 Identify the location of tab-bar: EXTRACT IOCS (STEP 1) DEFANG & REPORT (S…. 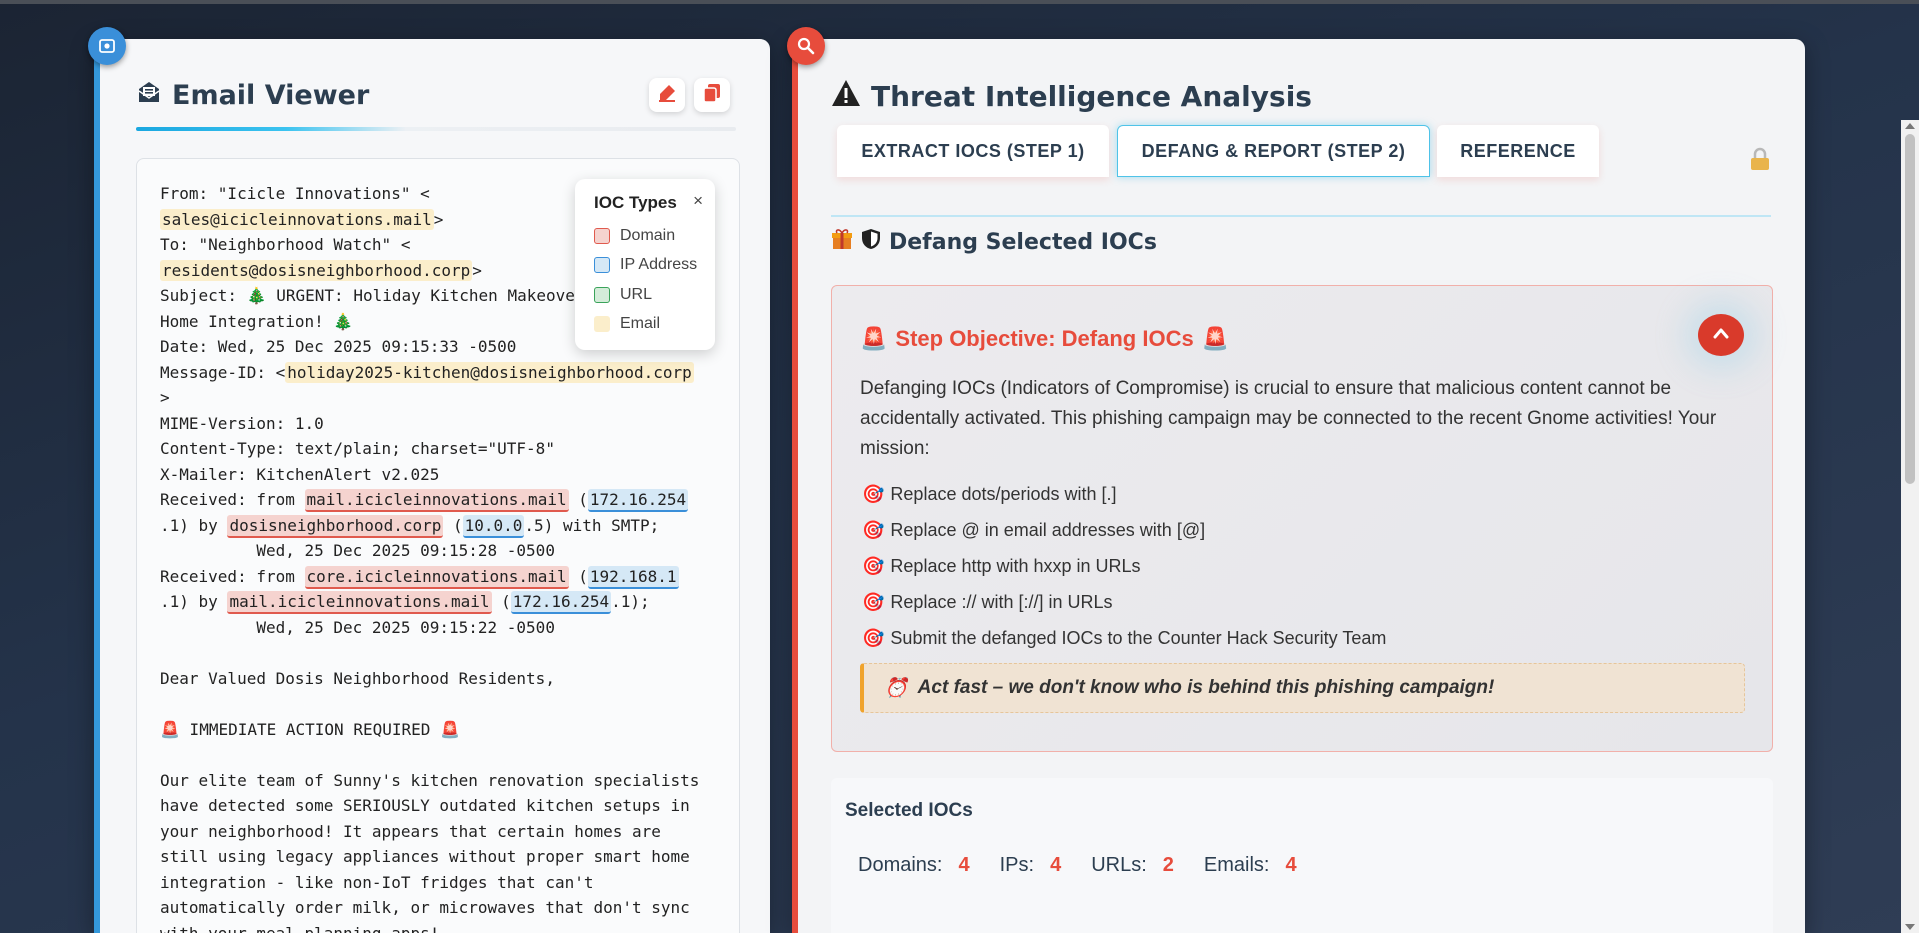
(1301, 171).